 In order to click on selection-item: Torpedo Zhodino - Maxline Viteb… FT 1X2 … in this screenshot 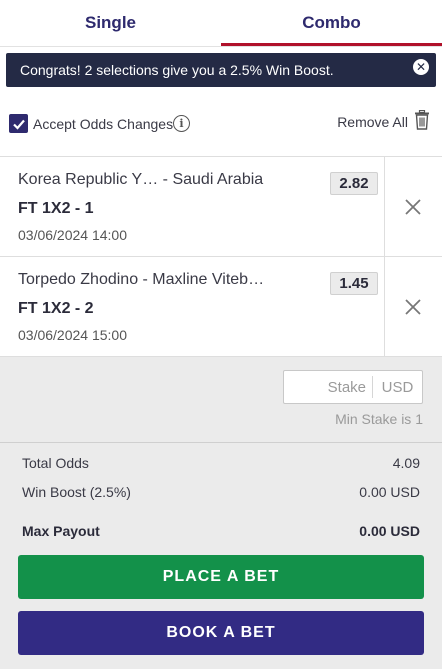, I will do `click(221, 307)`.